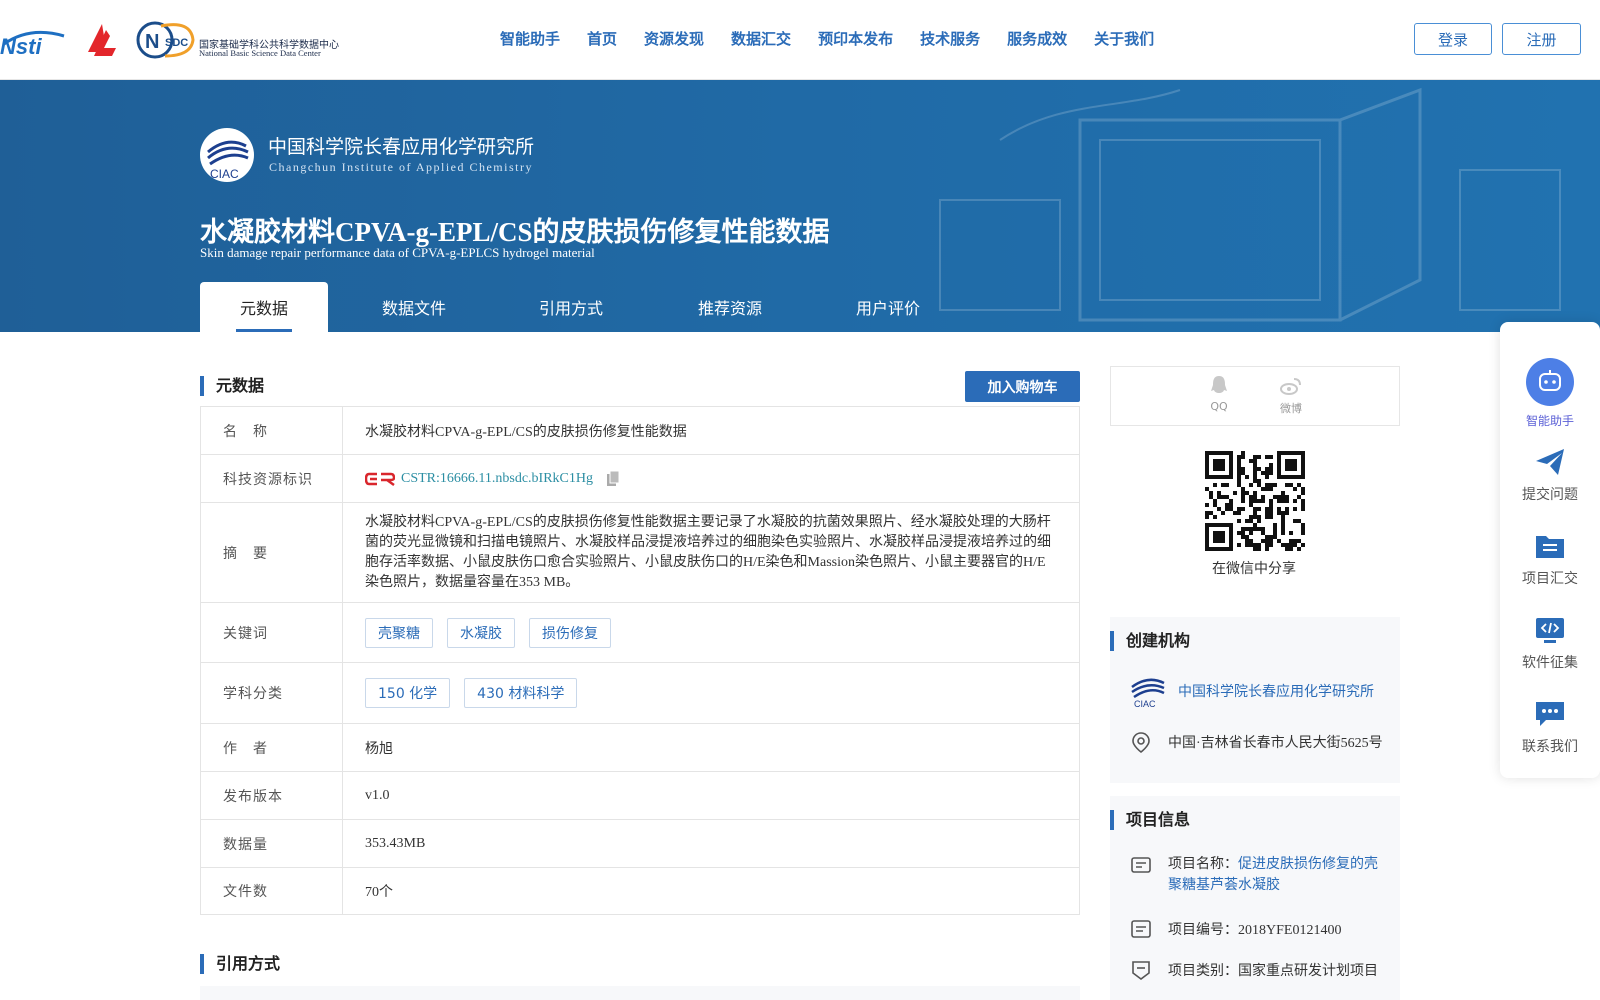  I want to click on copy-icon, so click(613, 478).